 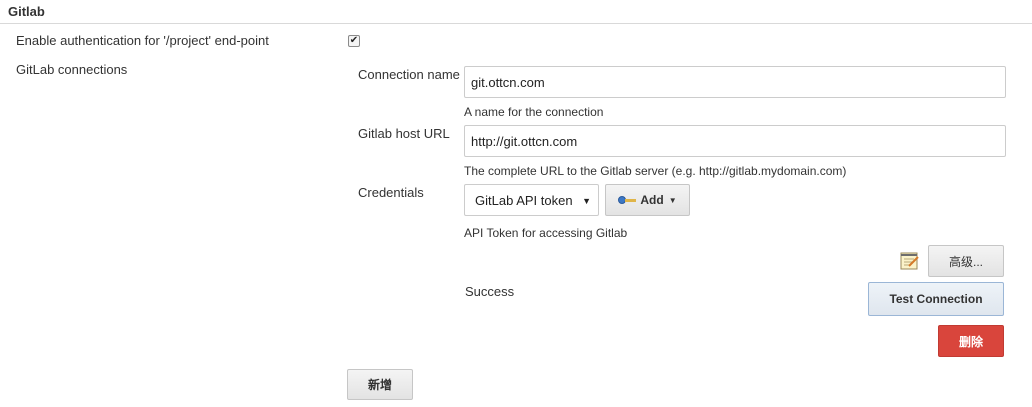 What do you see at coordinates (534, 112) in the screenshot?
I see `connection-name-help: A name for the connection` at bounding box center [534, 112].